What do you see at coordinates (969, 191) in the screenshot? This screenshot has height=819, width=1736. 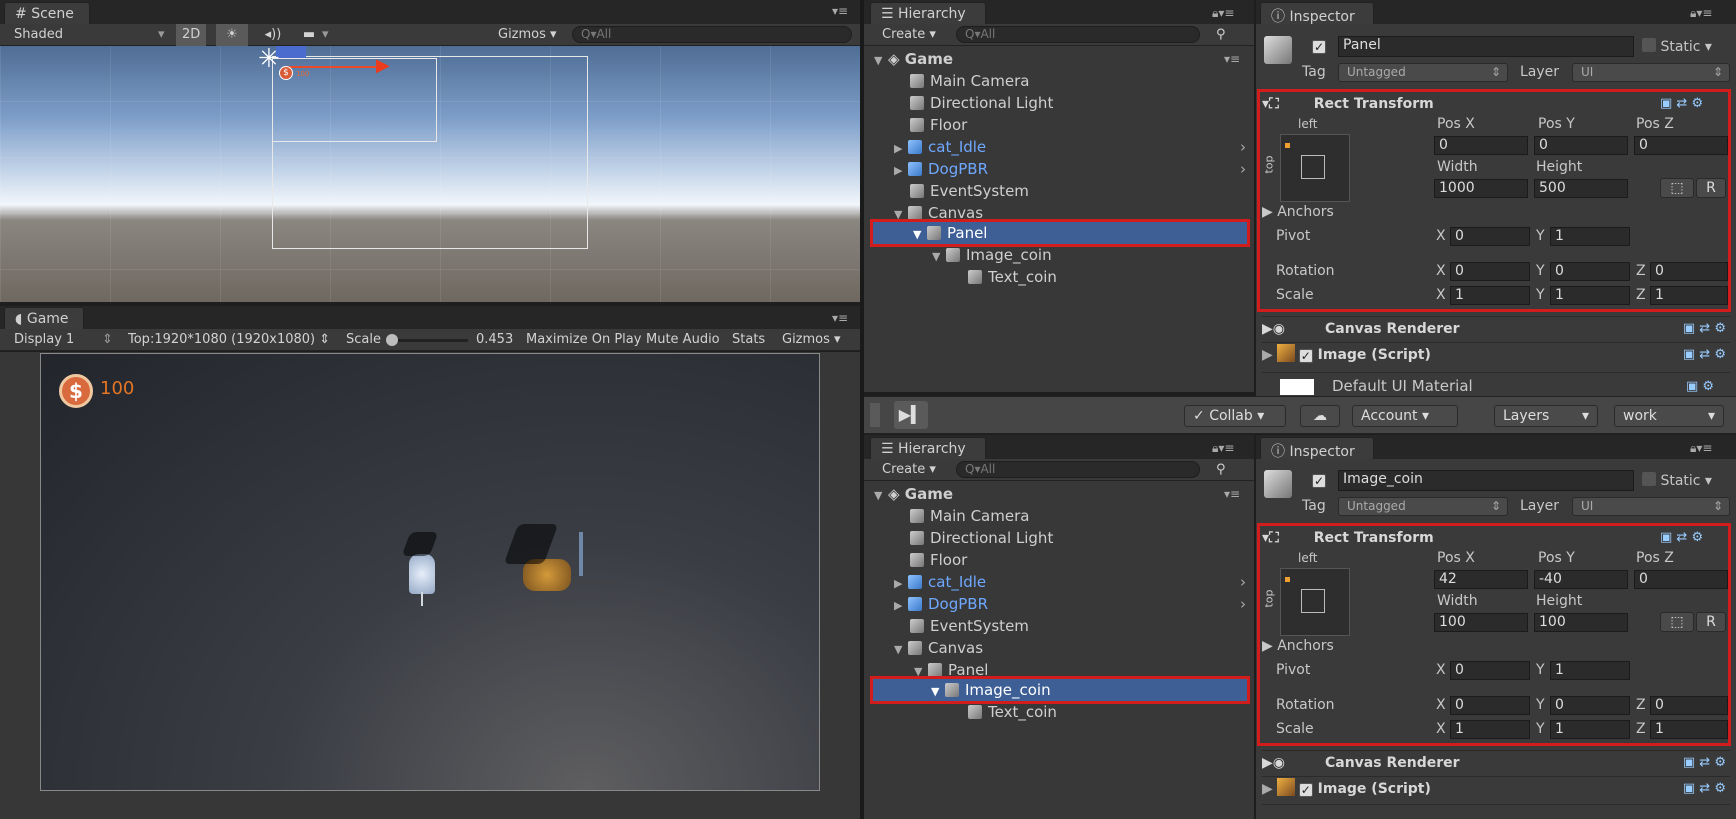 I see `hierarchy-top-eventsystem: EventSystem` at bounding box center [969, 191].